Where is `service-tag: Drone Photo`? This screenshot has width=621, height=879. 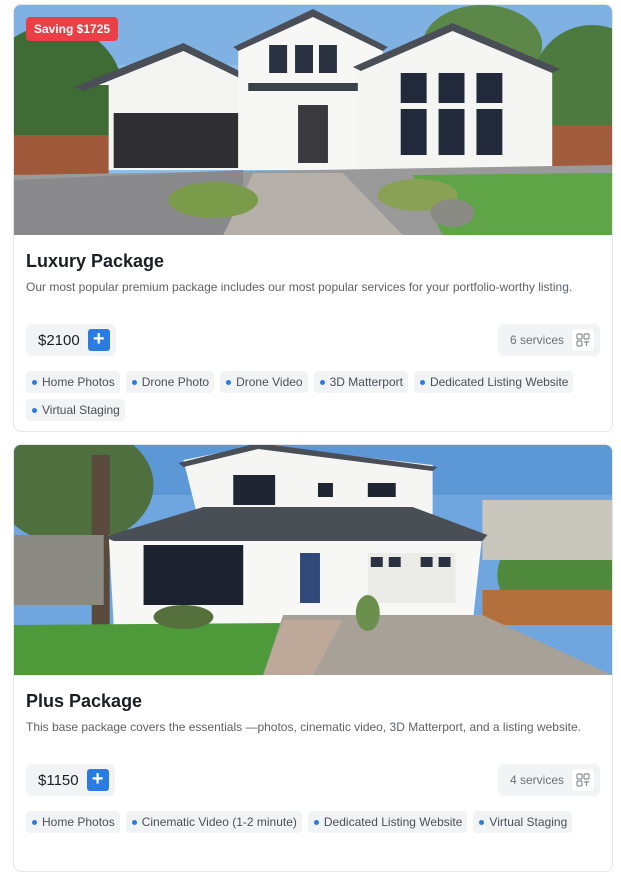 service-tag: Drone Photo is located at coordinates (170, 382).